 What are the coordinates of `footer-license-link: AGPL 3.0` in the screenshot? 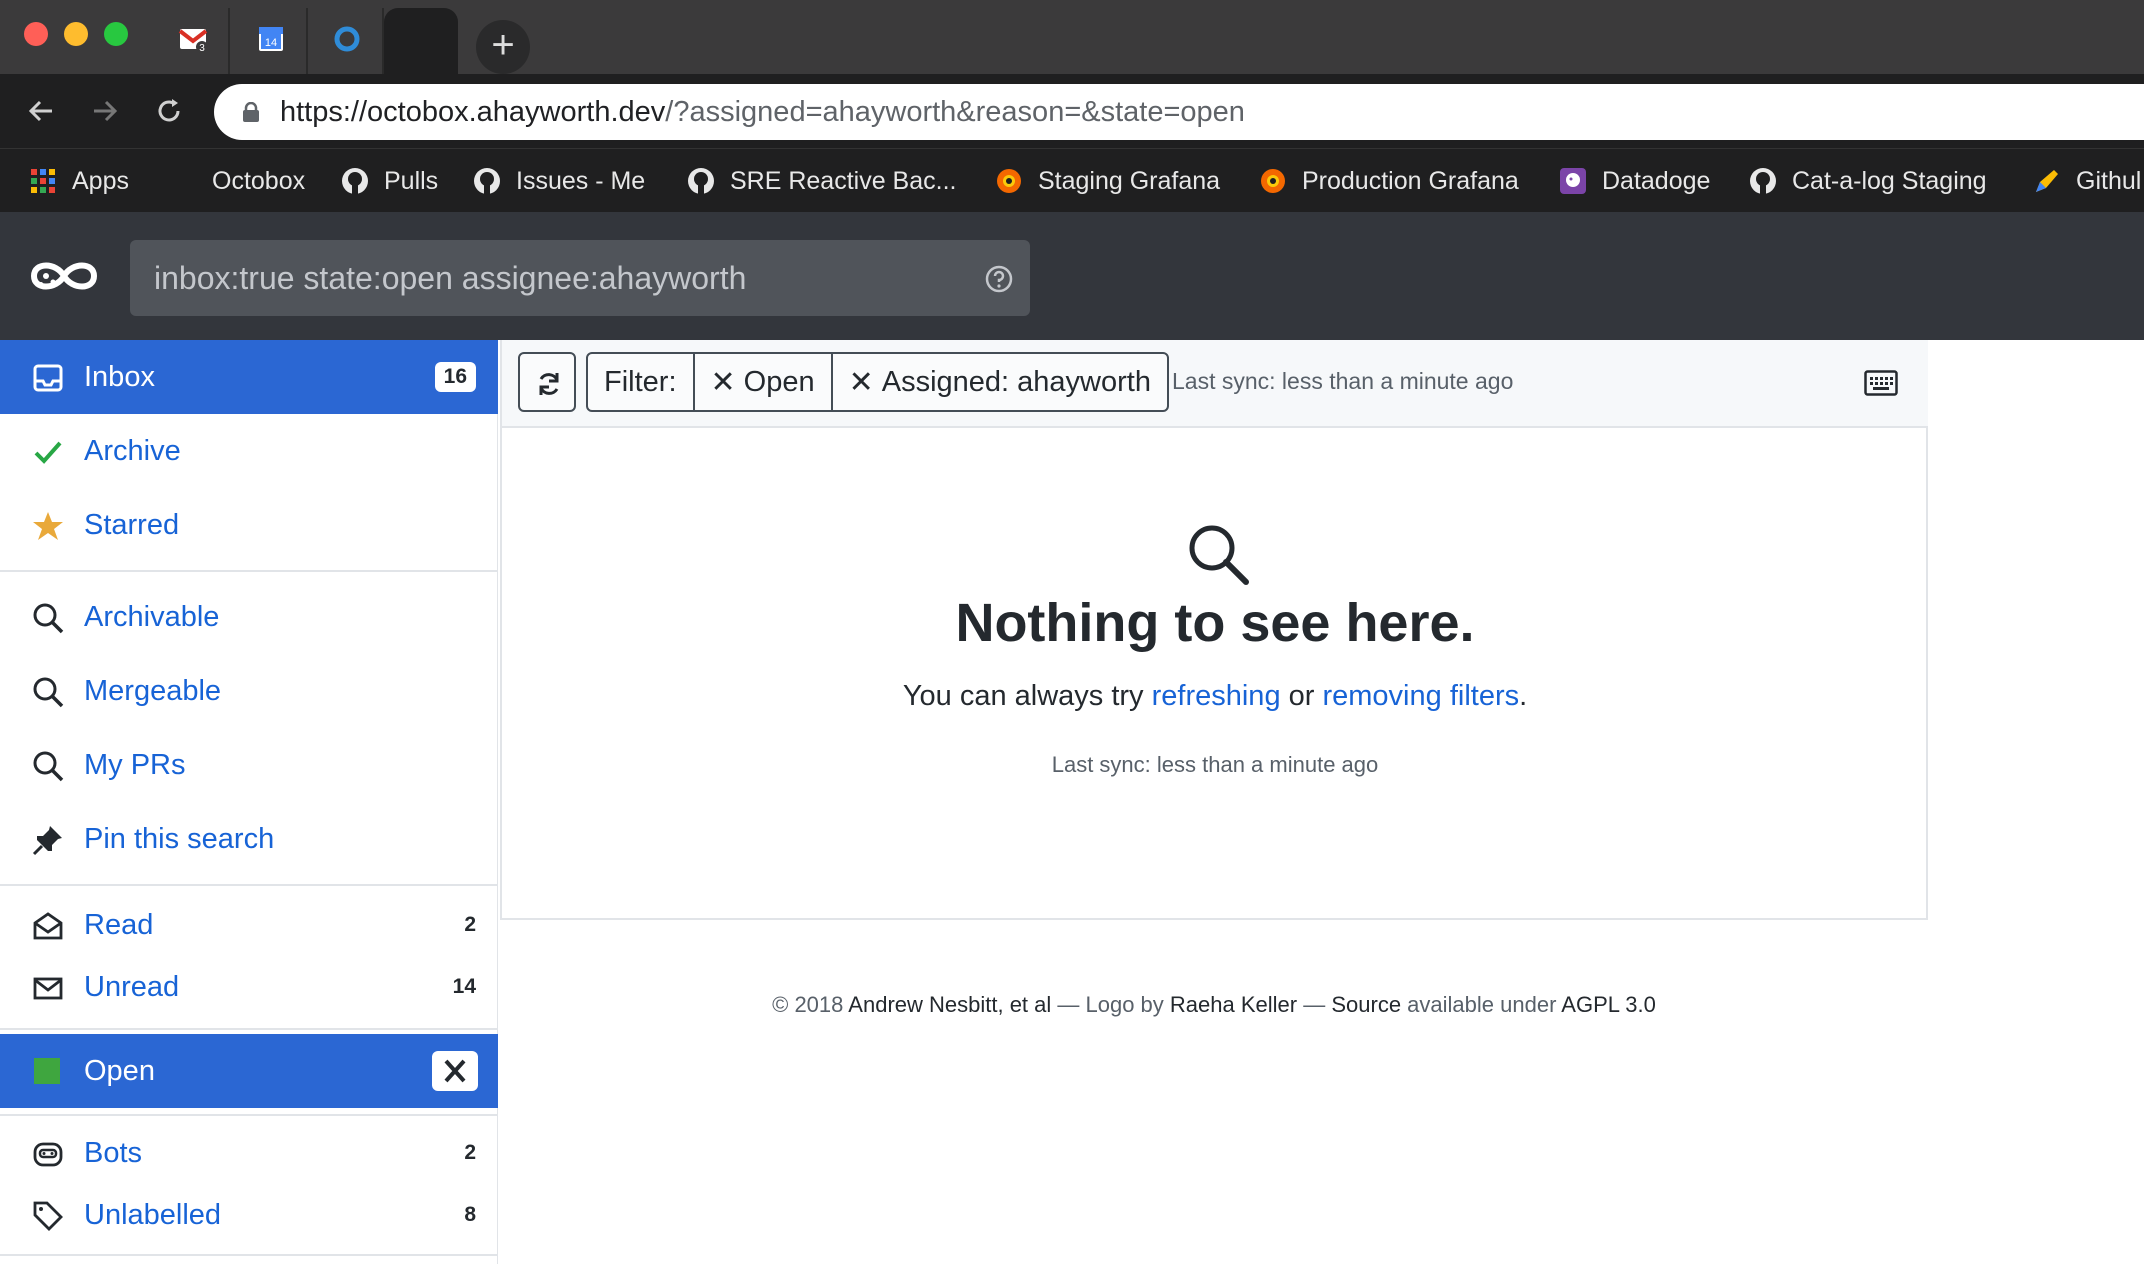 It's located at (1608, 1004).